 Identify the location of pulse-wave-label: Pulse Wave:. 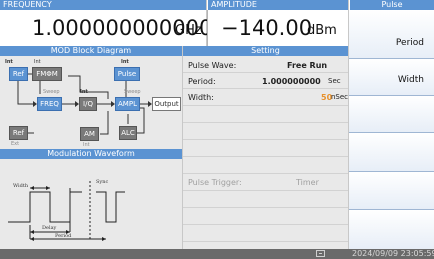
(212, 65).